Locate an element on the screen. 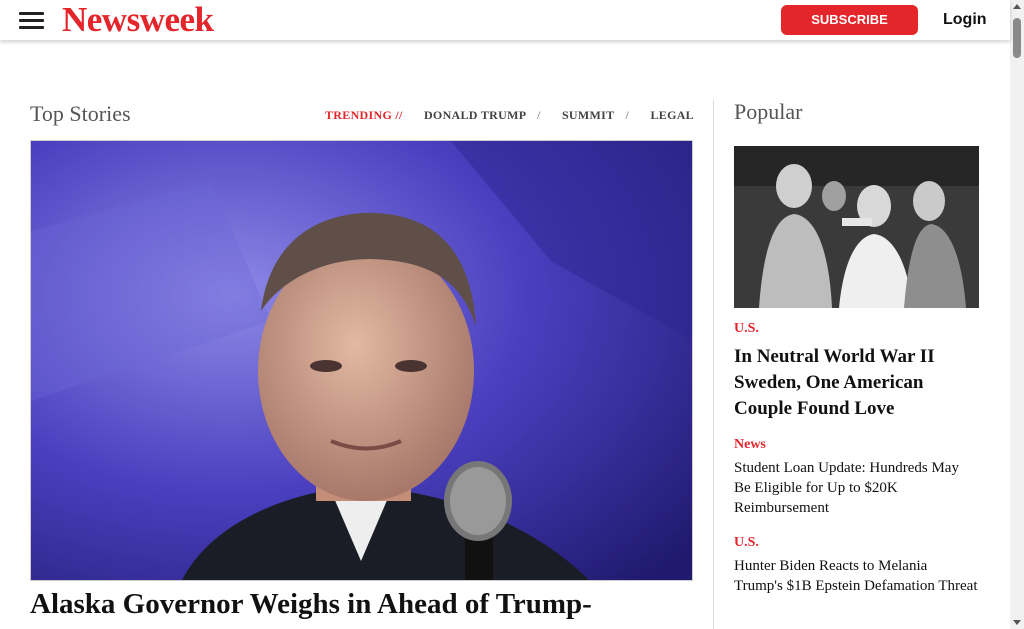  page-scrollbar is located at coordinates (1017, 314).